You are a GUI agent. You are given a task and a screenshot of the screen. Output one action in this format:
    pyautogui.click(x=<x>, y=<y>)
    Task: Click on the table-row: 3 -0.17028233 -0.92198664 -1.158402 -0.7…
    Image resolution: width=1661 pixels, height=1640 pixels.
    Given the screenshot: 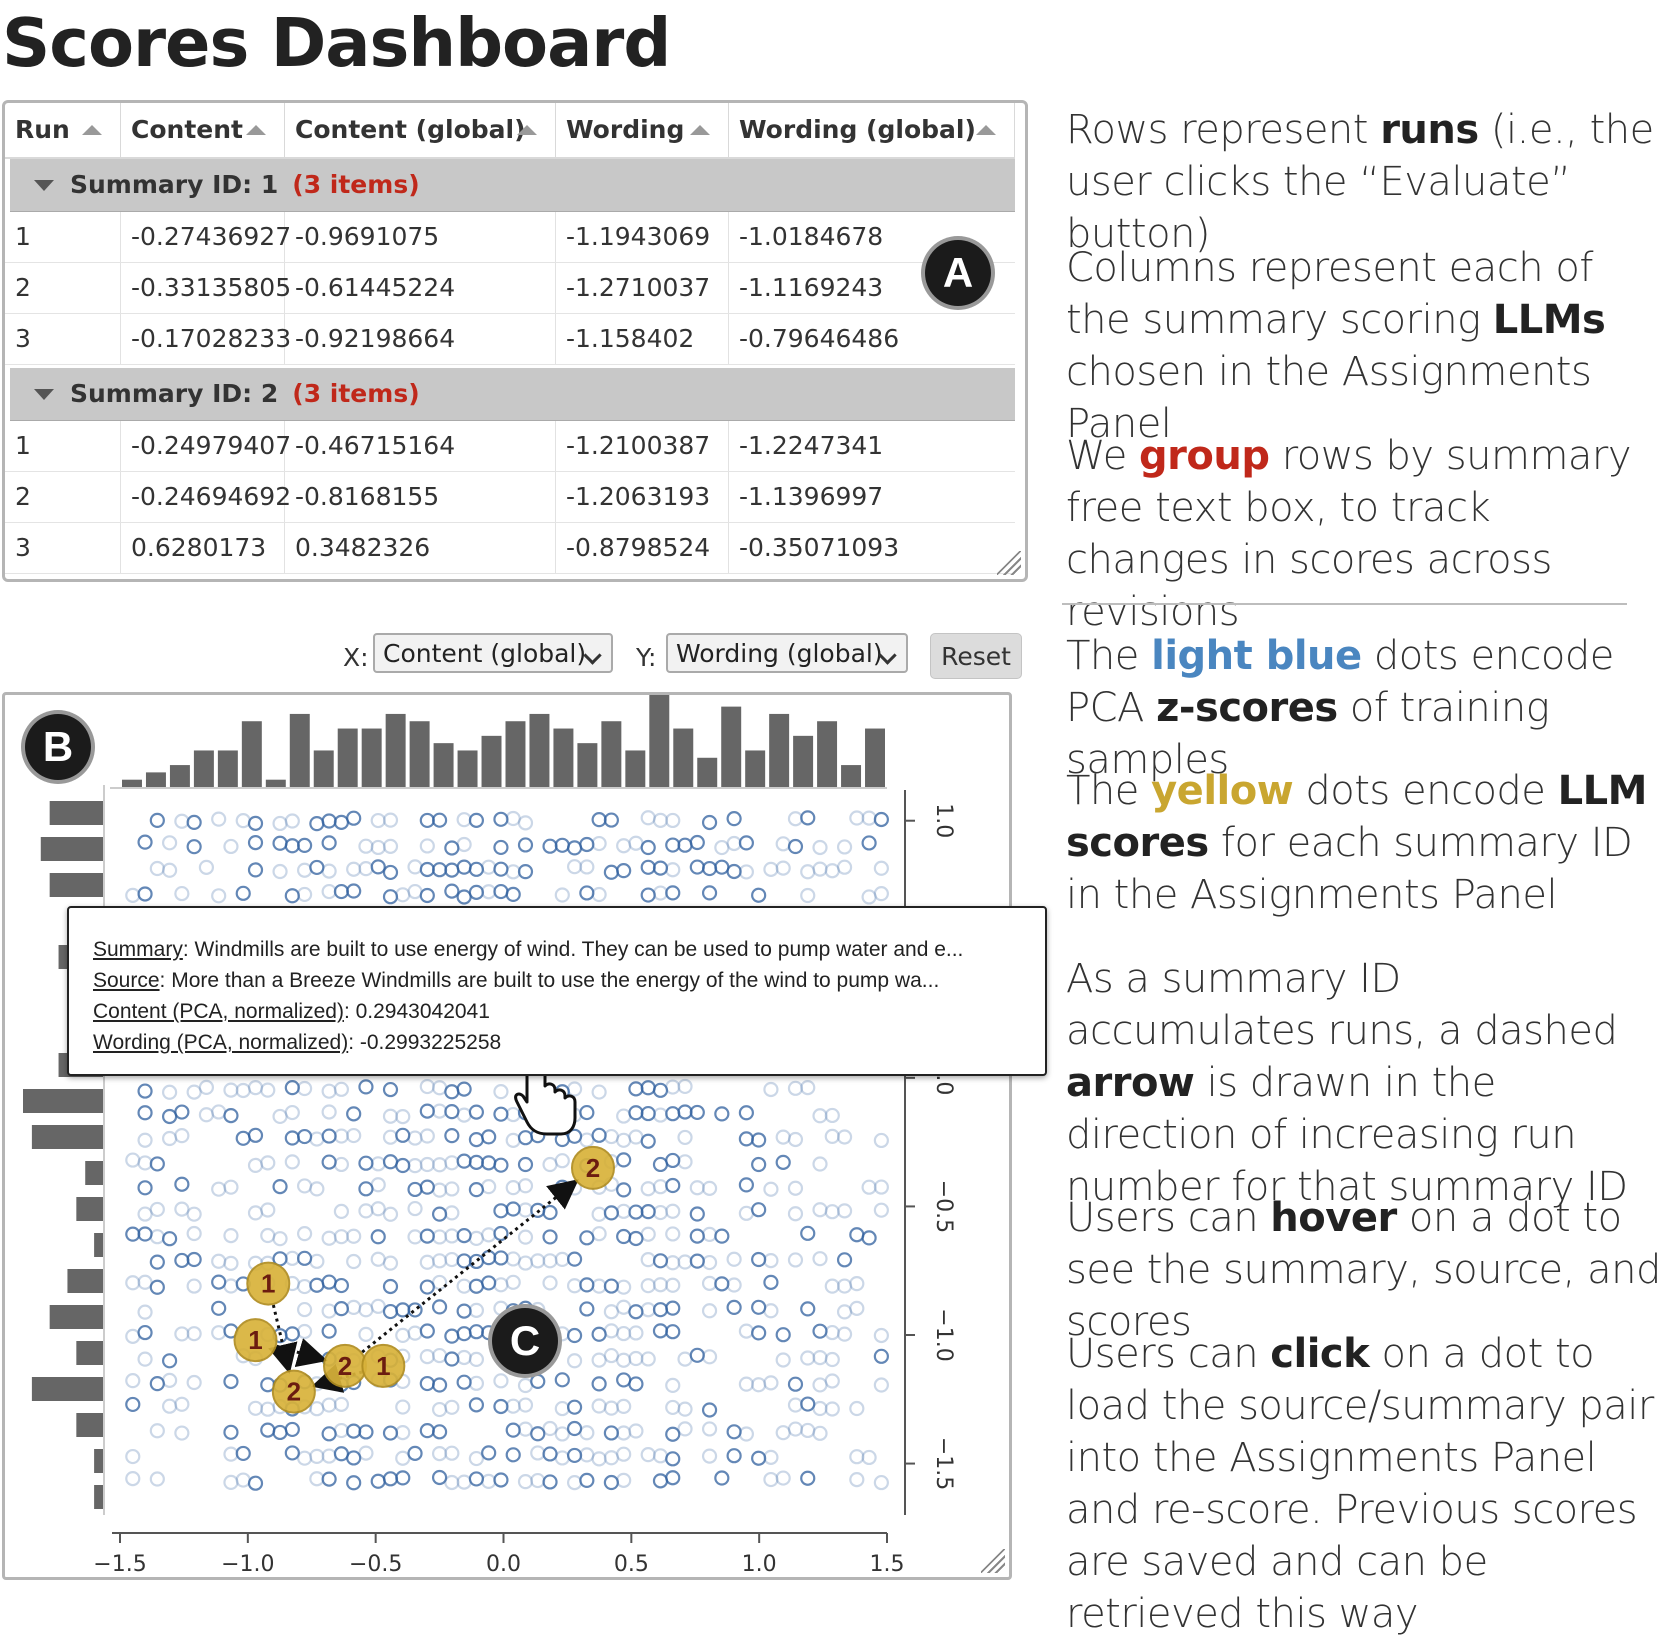 What is the action you would take?
    pyautogui.click(x=510, y=339)
    